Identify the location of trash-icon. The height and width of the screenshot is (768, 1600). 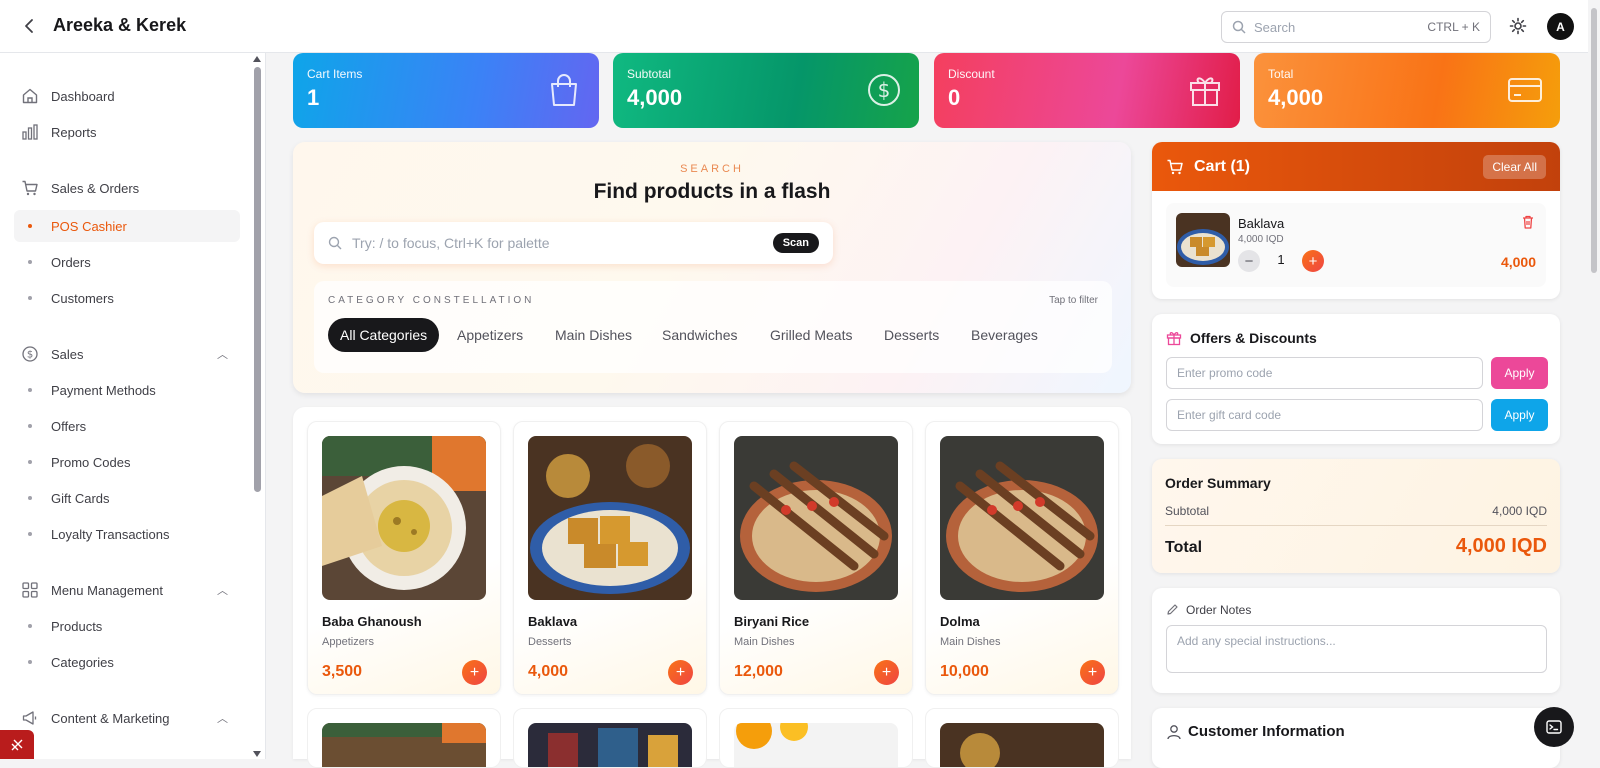
(1528, 222).